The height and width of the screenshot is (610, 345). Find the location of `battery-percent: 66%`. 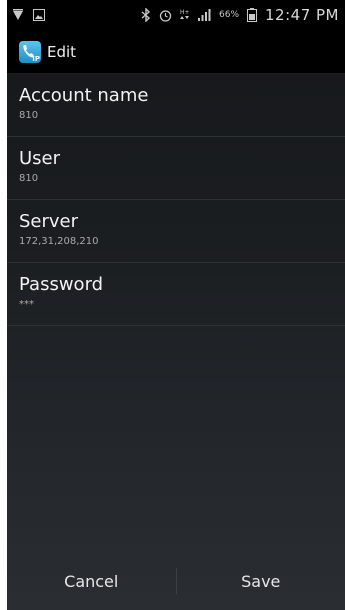

battery-percent: 66% is located at coordinates (229, 15).